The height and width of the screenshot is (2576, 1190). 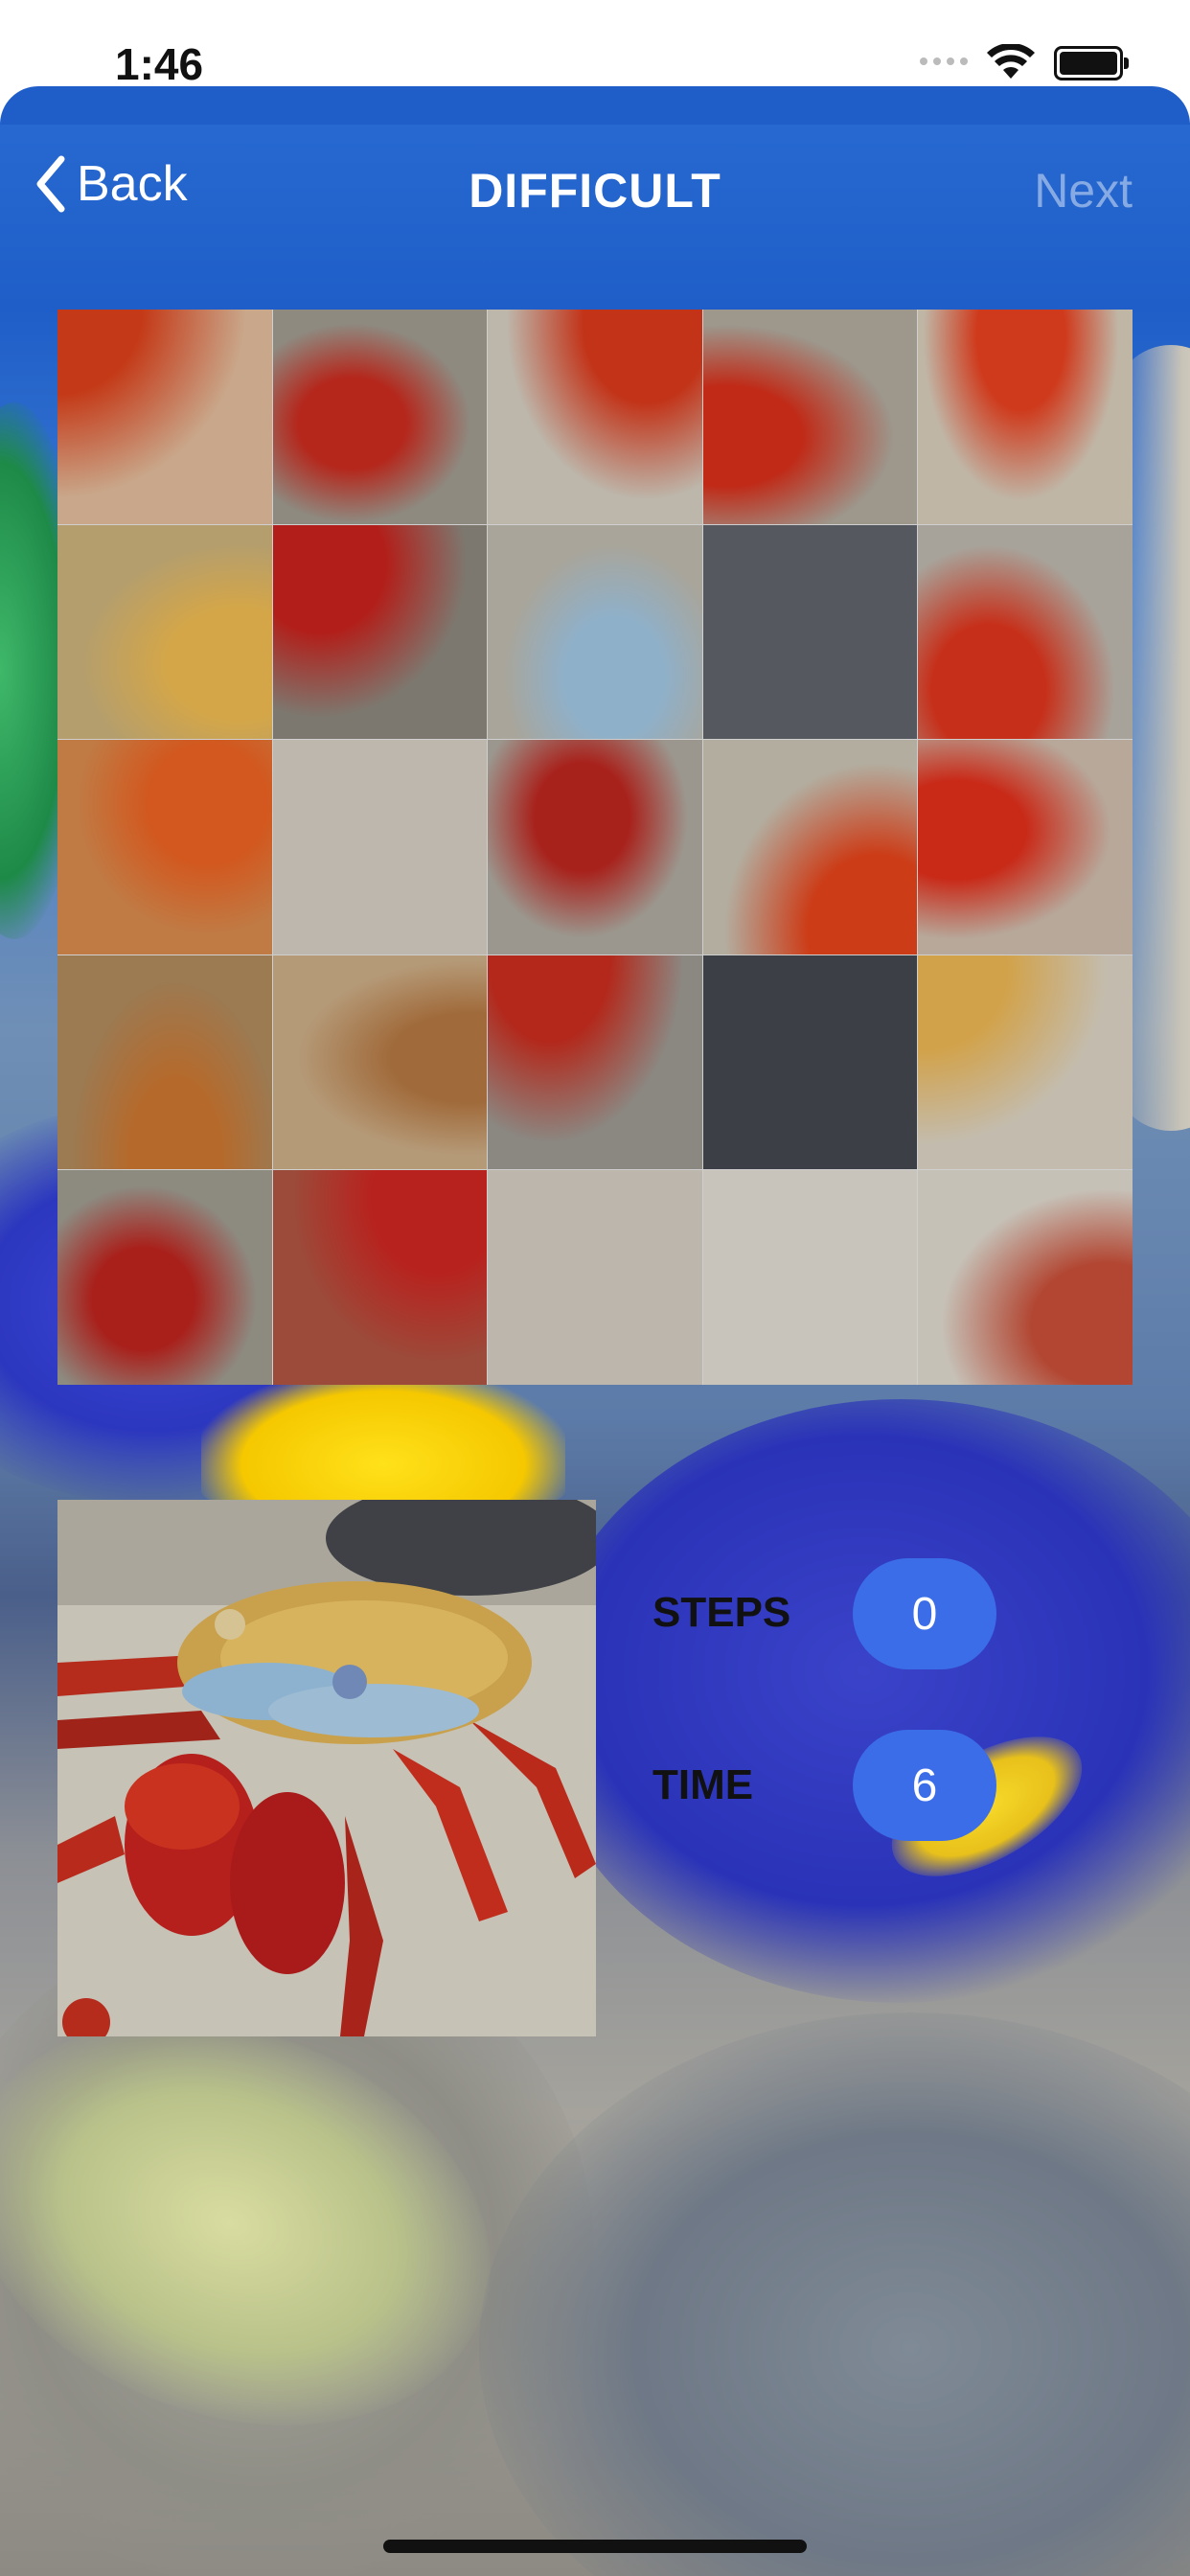 What do you see at coordinates (159, 64) in the screenshot?
I see `status-time: 1:46` at bounding box center [159, 64].